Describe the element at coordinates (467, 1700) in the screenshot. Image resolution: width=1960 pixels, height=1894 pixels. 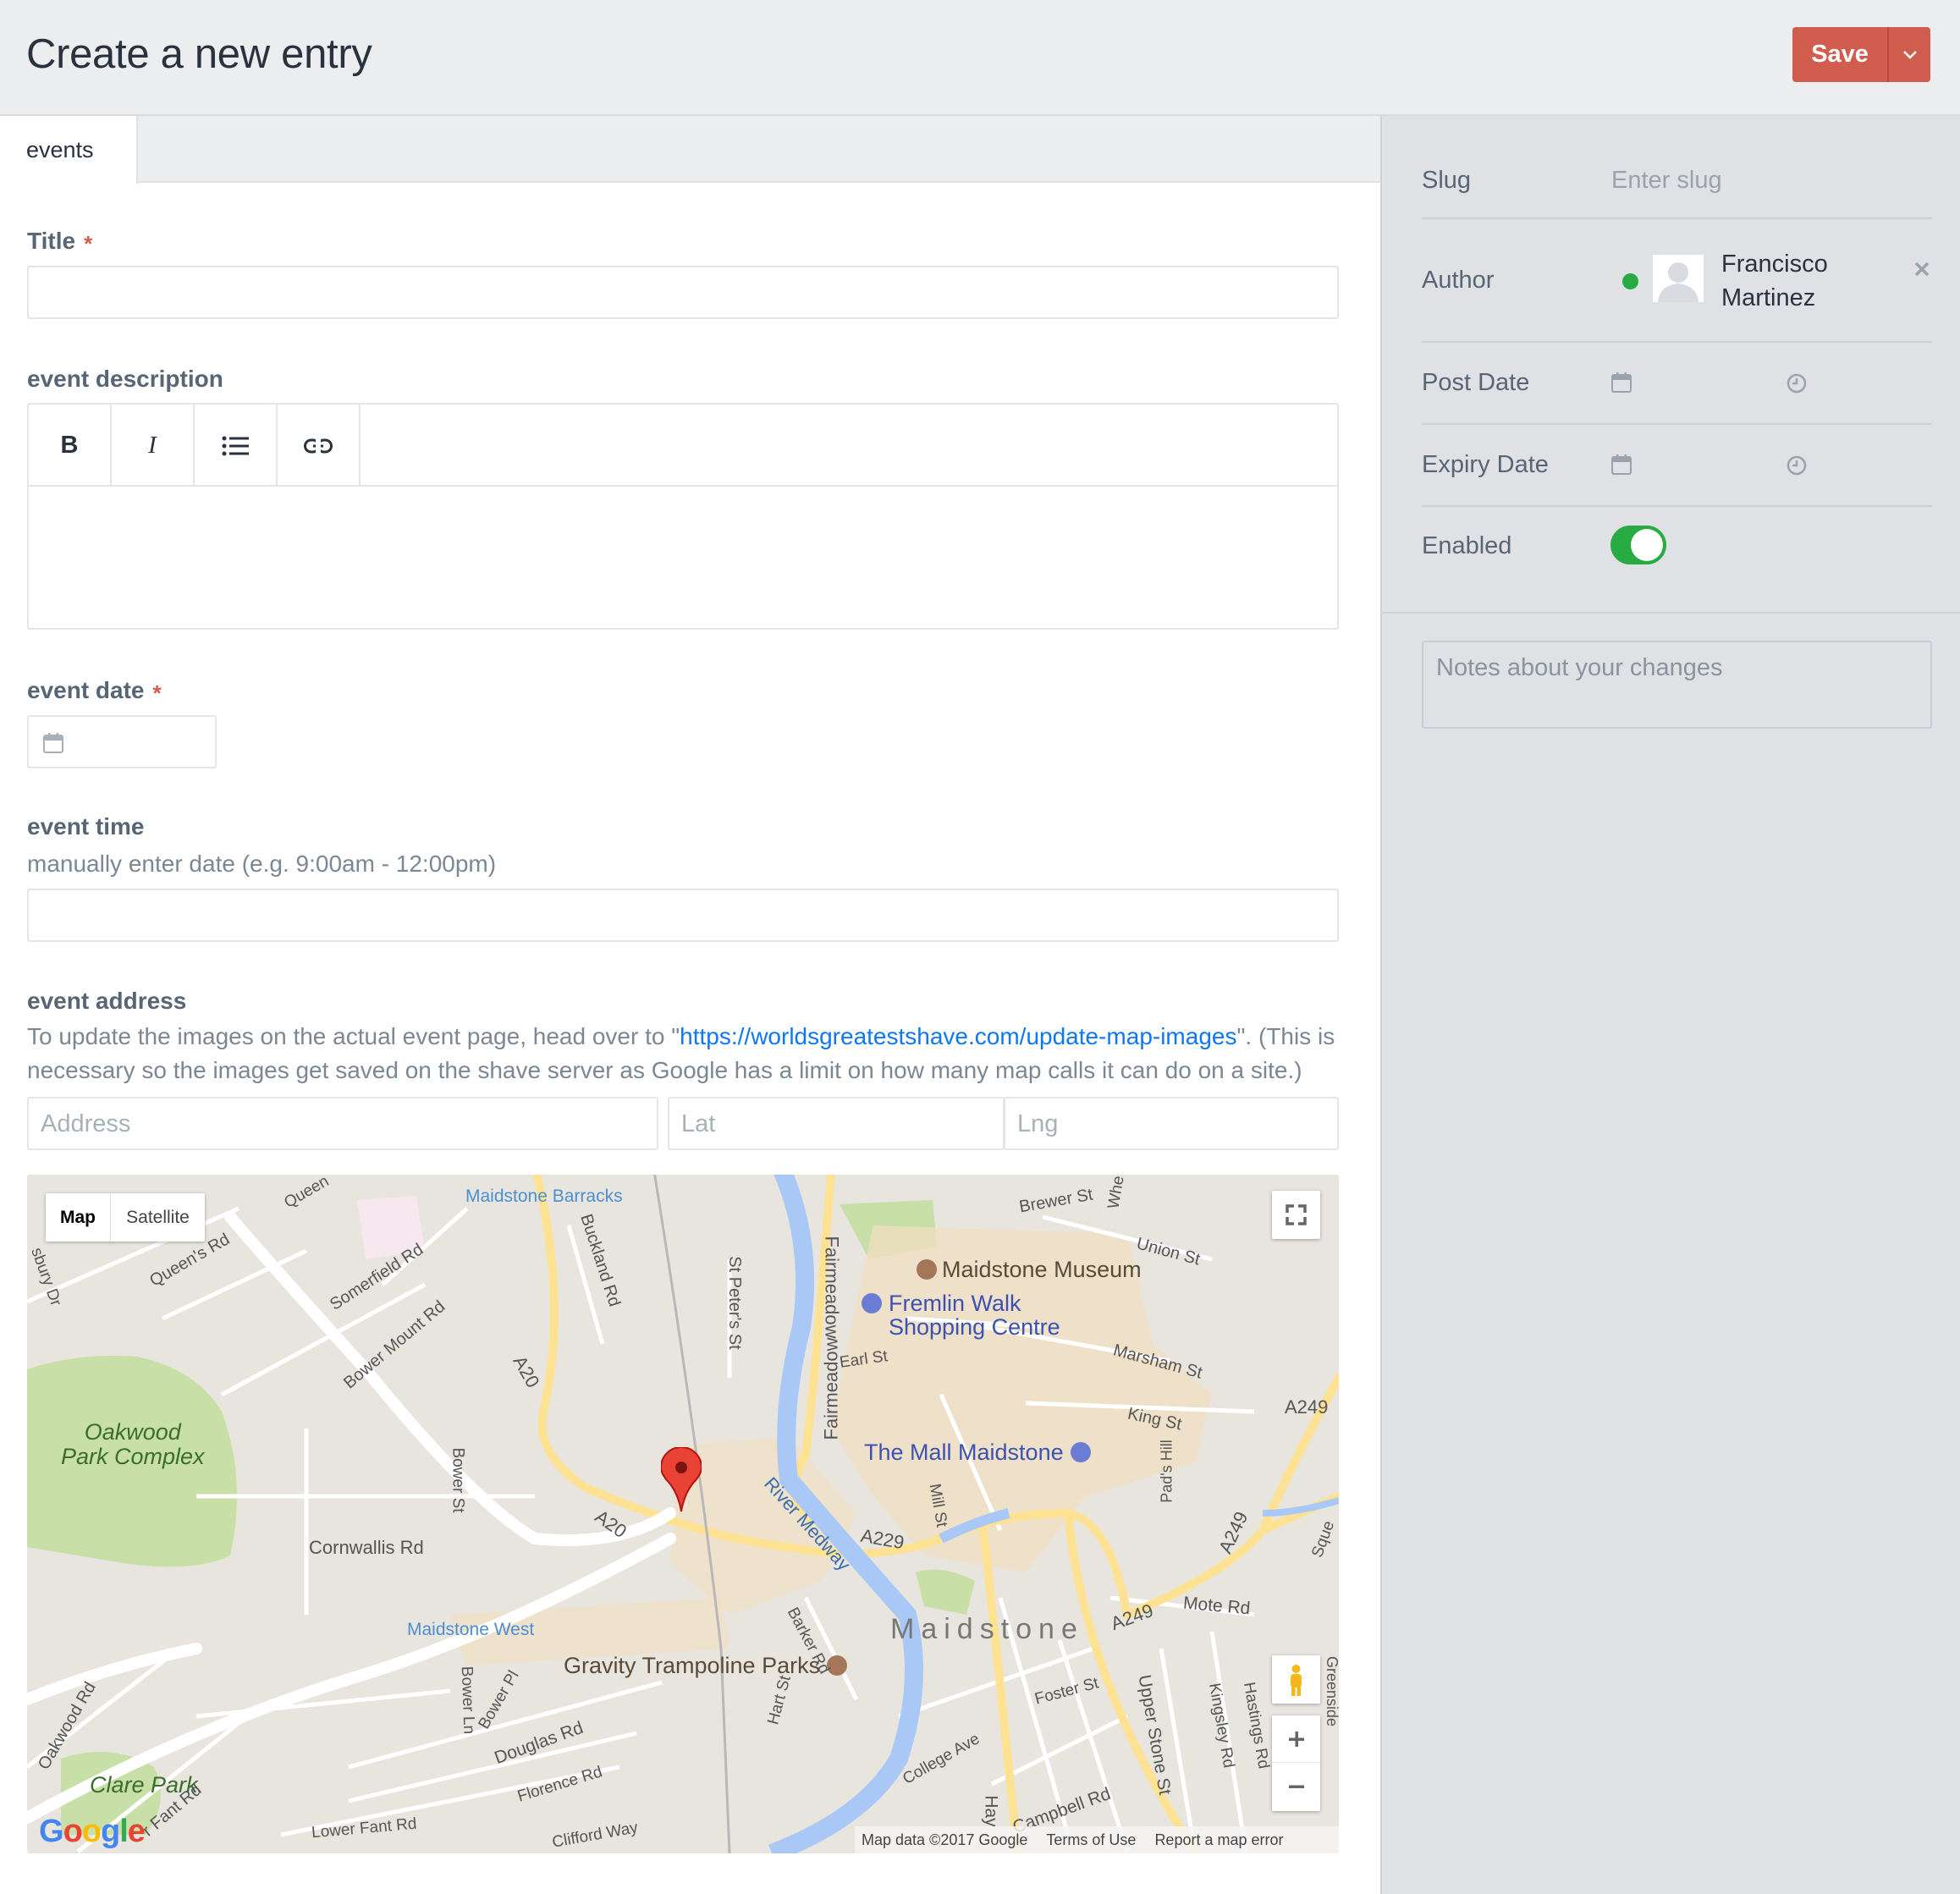
I see `map-street-label: Bower Ln` at that location.